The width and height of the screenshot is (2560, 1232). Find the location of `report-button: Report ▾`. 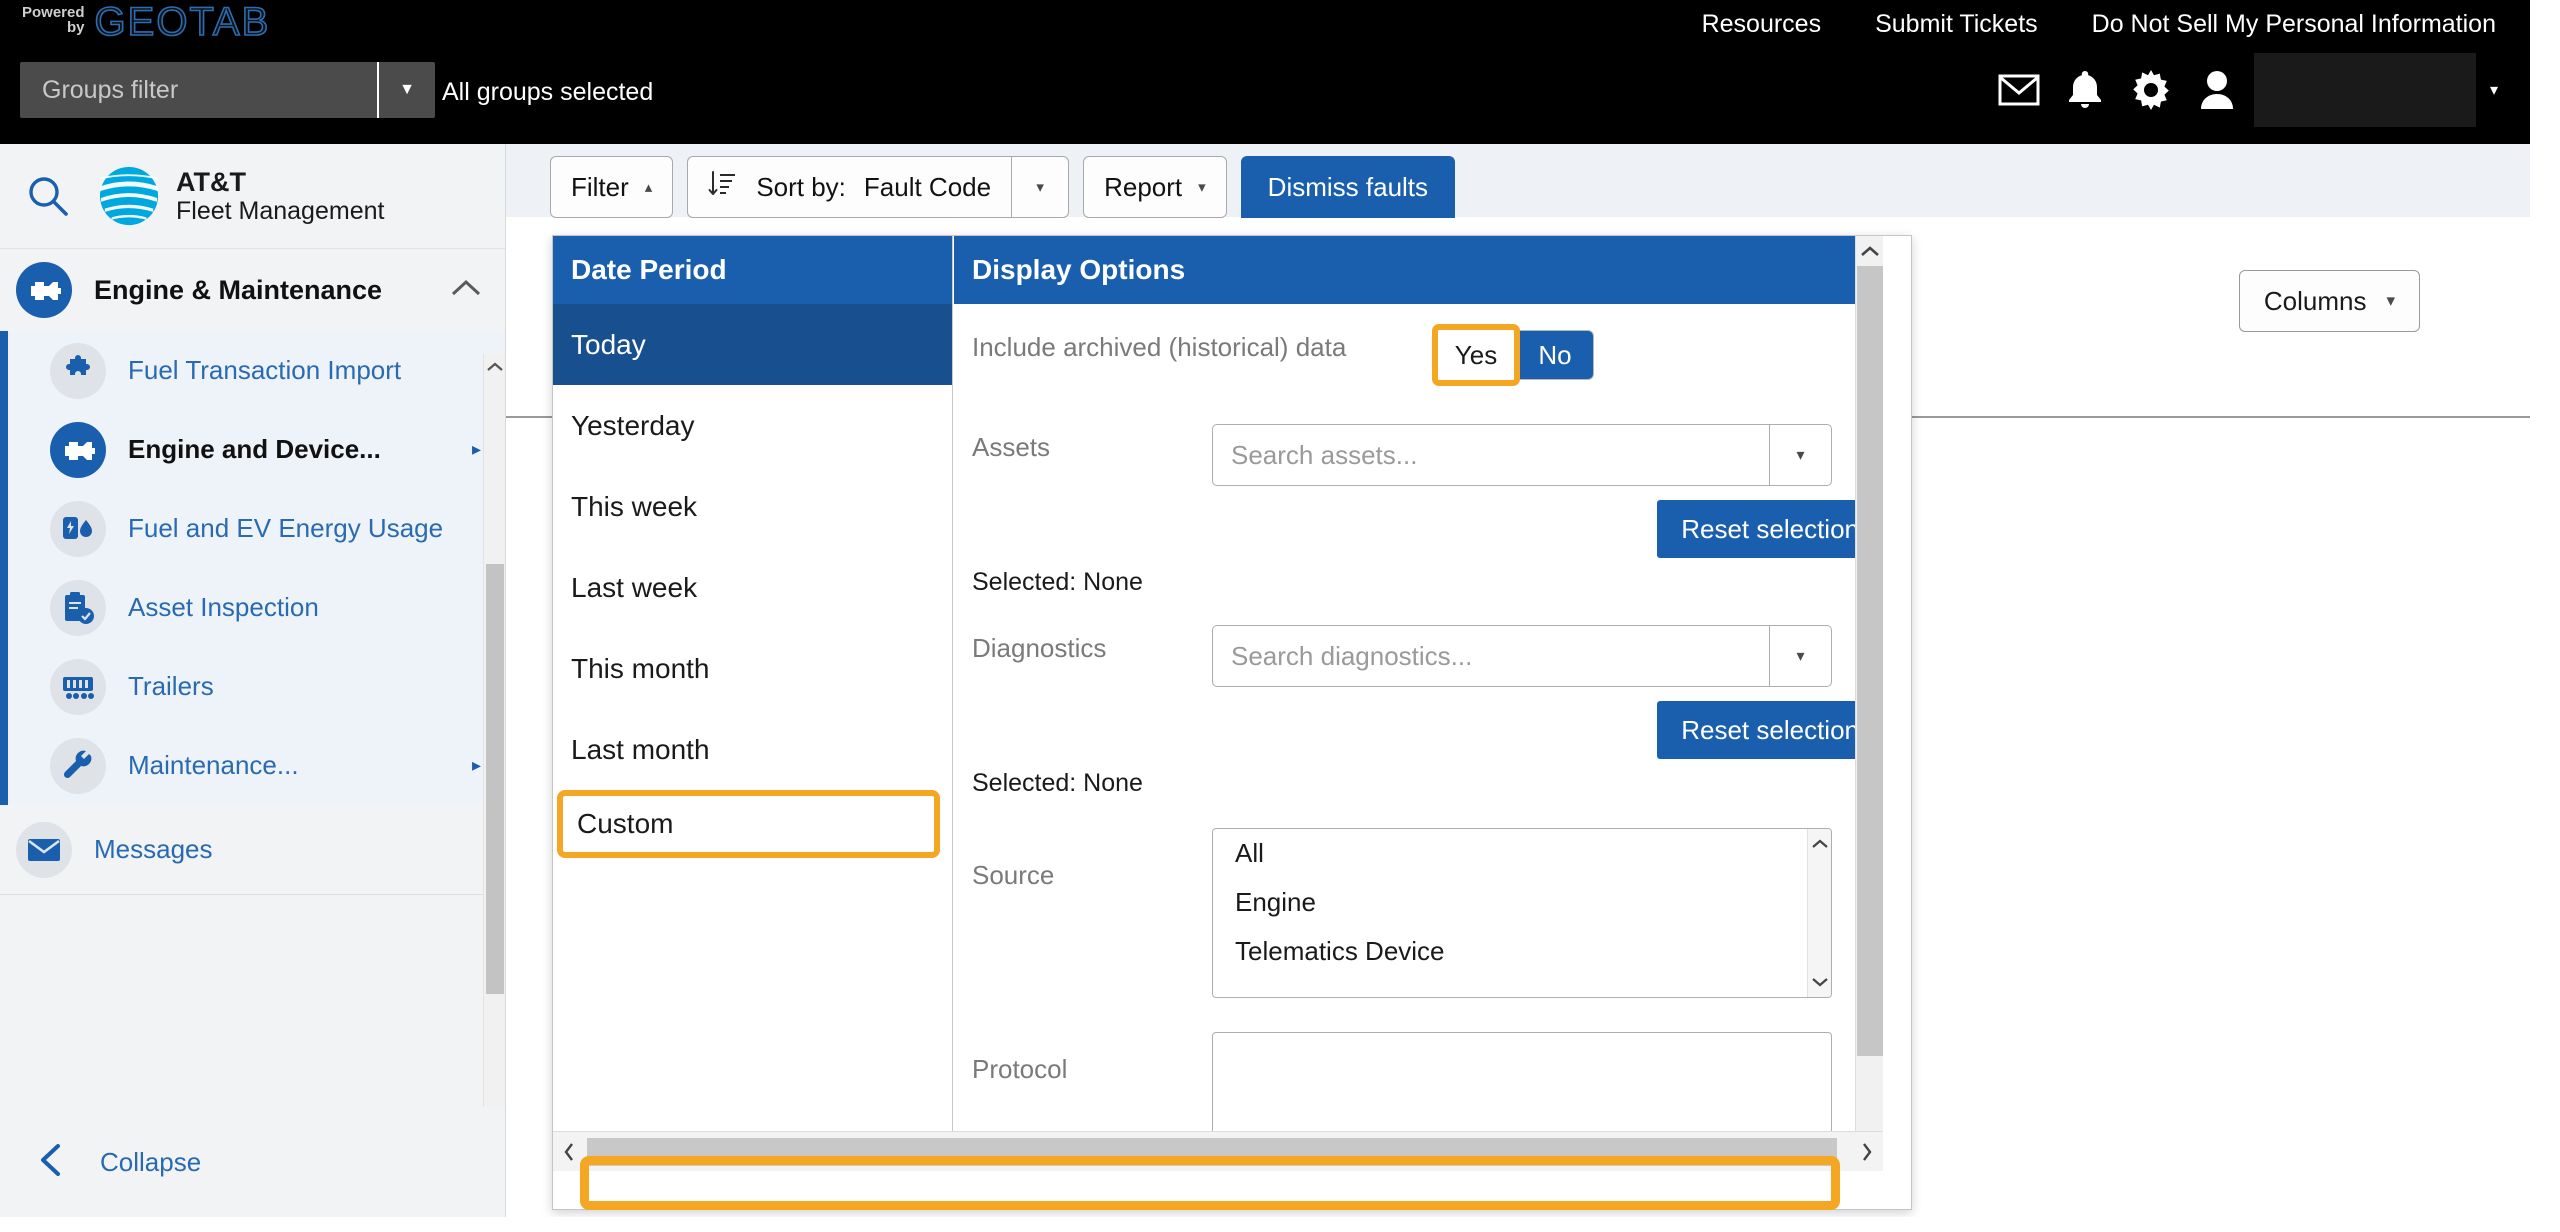

report-button: Report ▾ is located at coordinates (1155, 187).